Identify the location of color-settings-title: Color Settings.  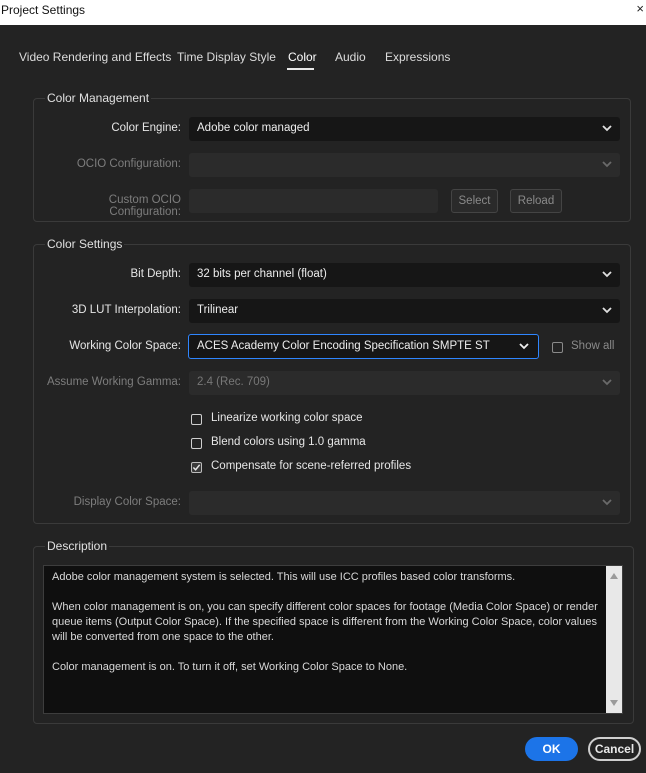
(85, 244).